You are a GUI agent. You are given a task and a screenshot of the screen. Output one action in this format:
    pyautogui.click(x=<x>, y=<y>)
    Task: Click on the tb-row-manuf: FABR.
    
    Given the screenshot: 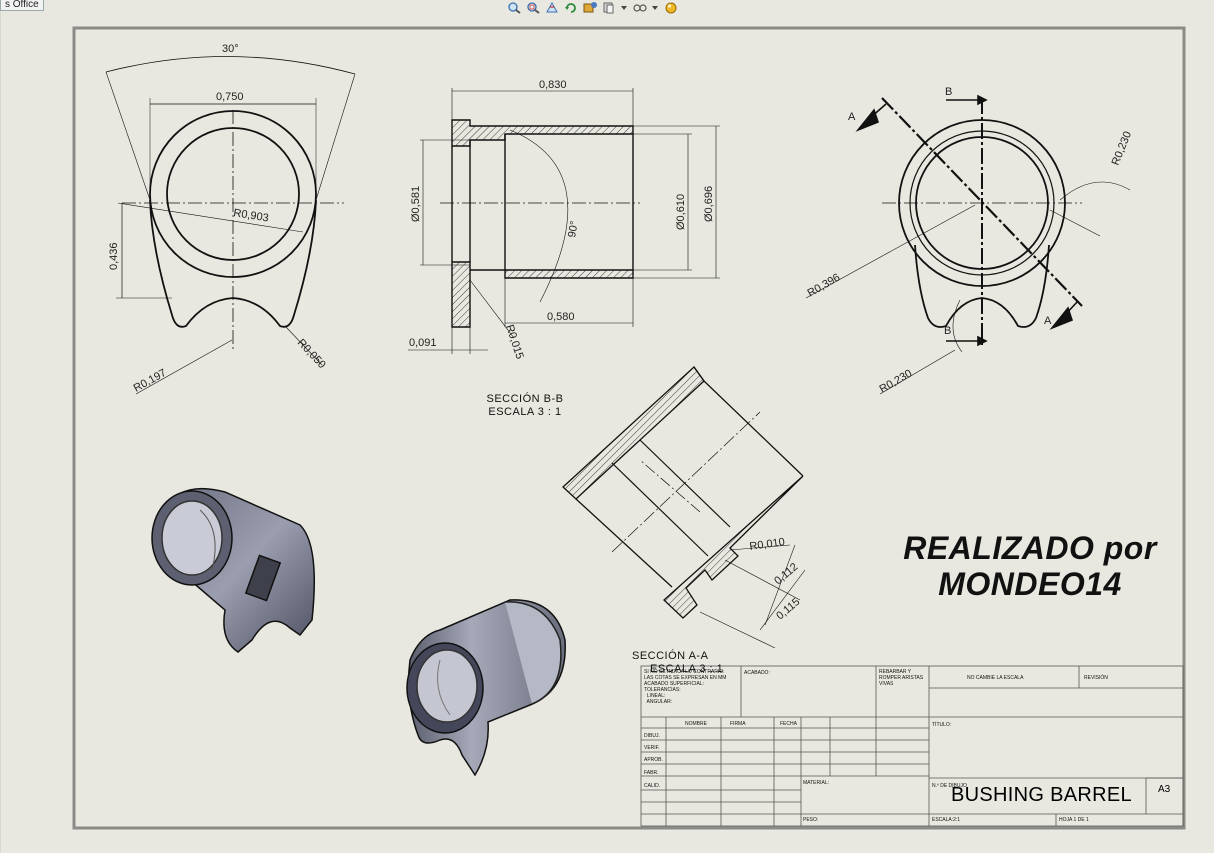 What is the action you would take?
    pyautogui.click(x=651, y=773)
    